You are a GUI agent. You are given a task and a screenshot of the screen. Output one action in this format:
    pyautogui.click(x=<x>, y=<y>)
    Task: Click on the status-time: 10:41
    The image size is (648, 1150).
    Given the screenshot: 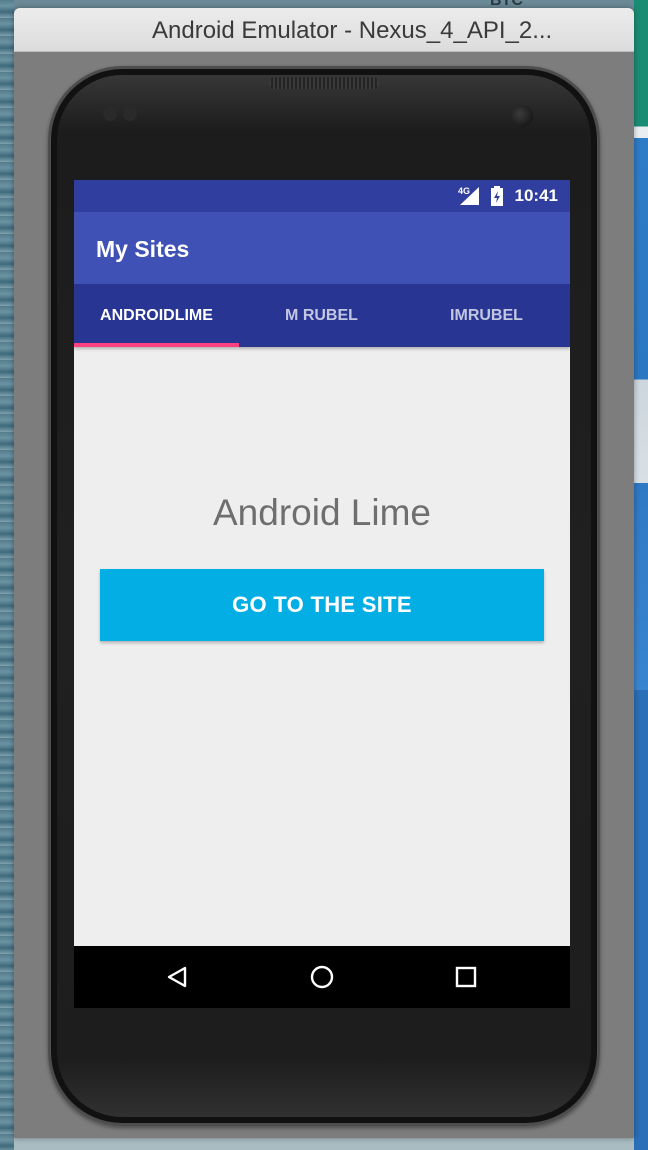 What is the action you would take?
    pyautogui.click(x=536, y=195)
    